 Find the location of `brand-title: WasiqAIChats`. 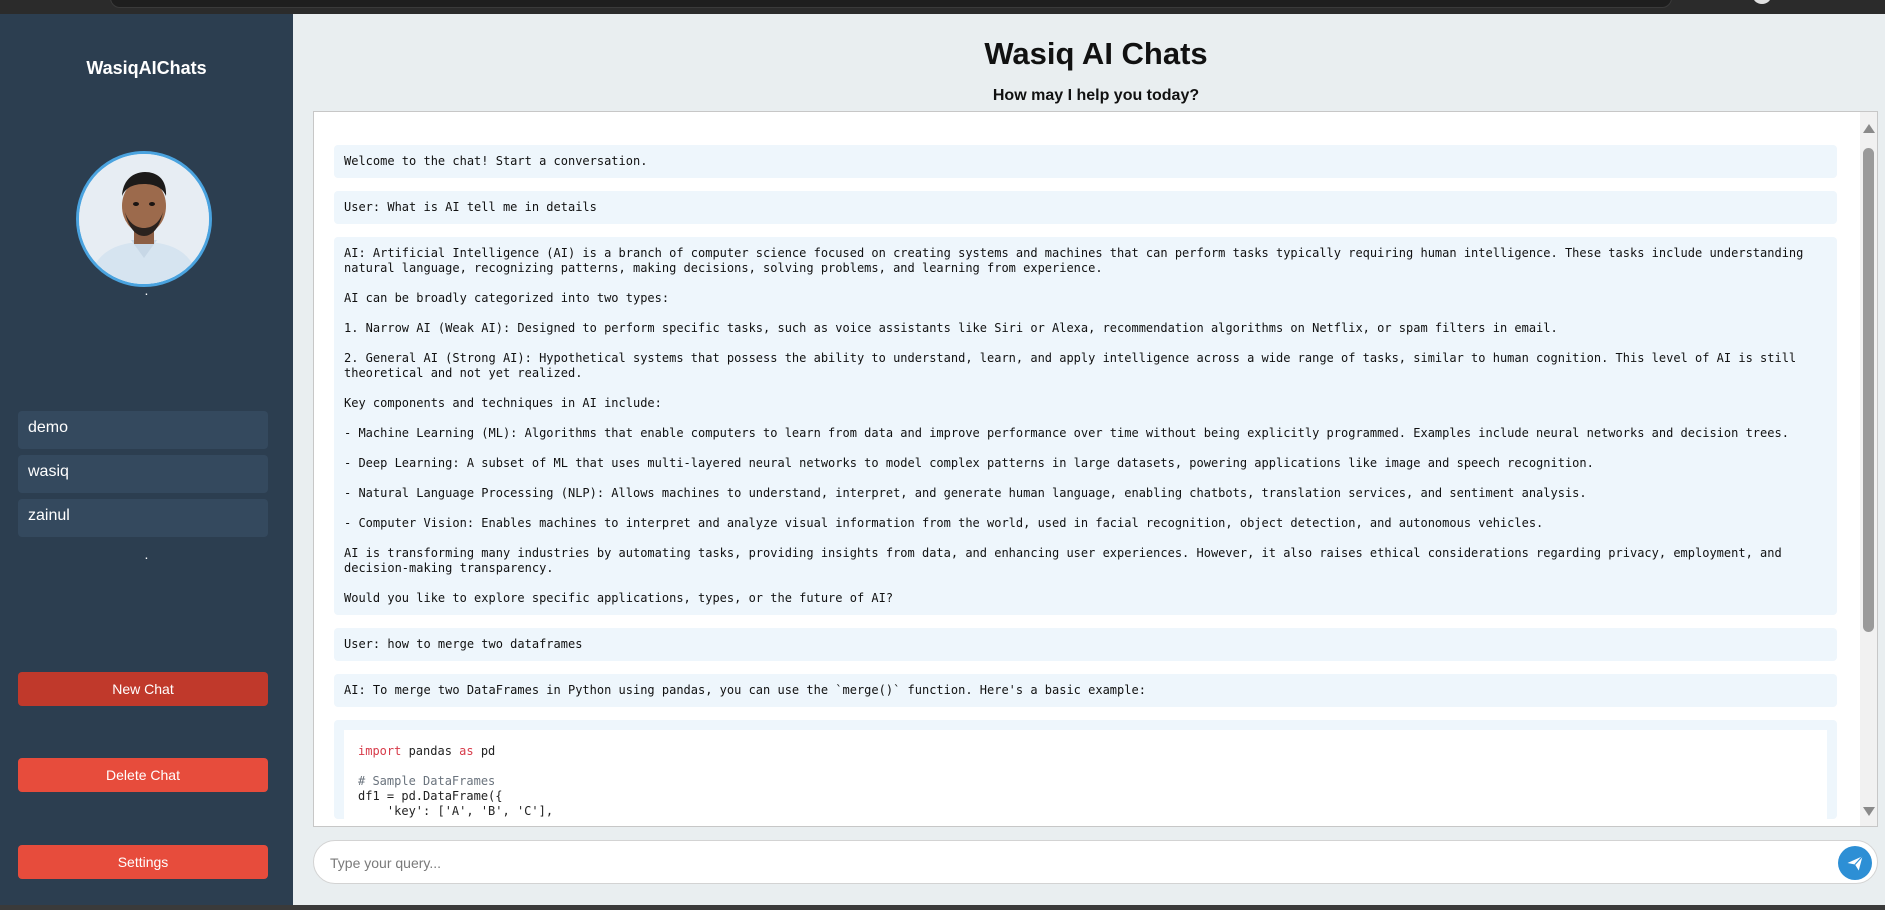

brand-title: WasiqAIChats is located at coordinates (146, 68).